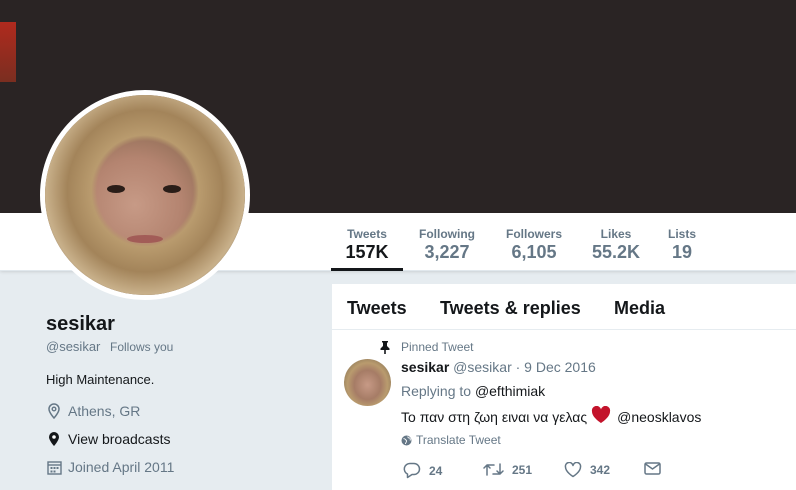  Describe the element at coordinates (447, 252) in the screenshot. I see `stat-following-value: 3,227` at that location.